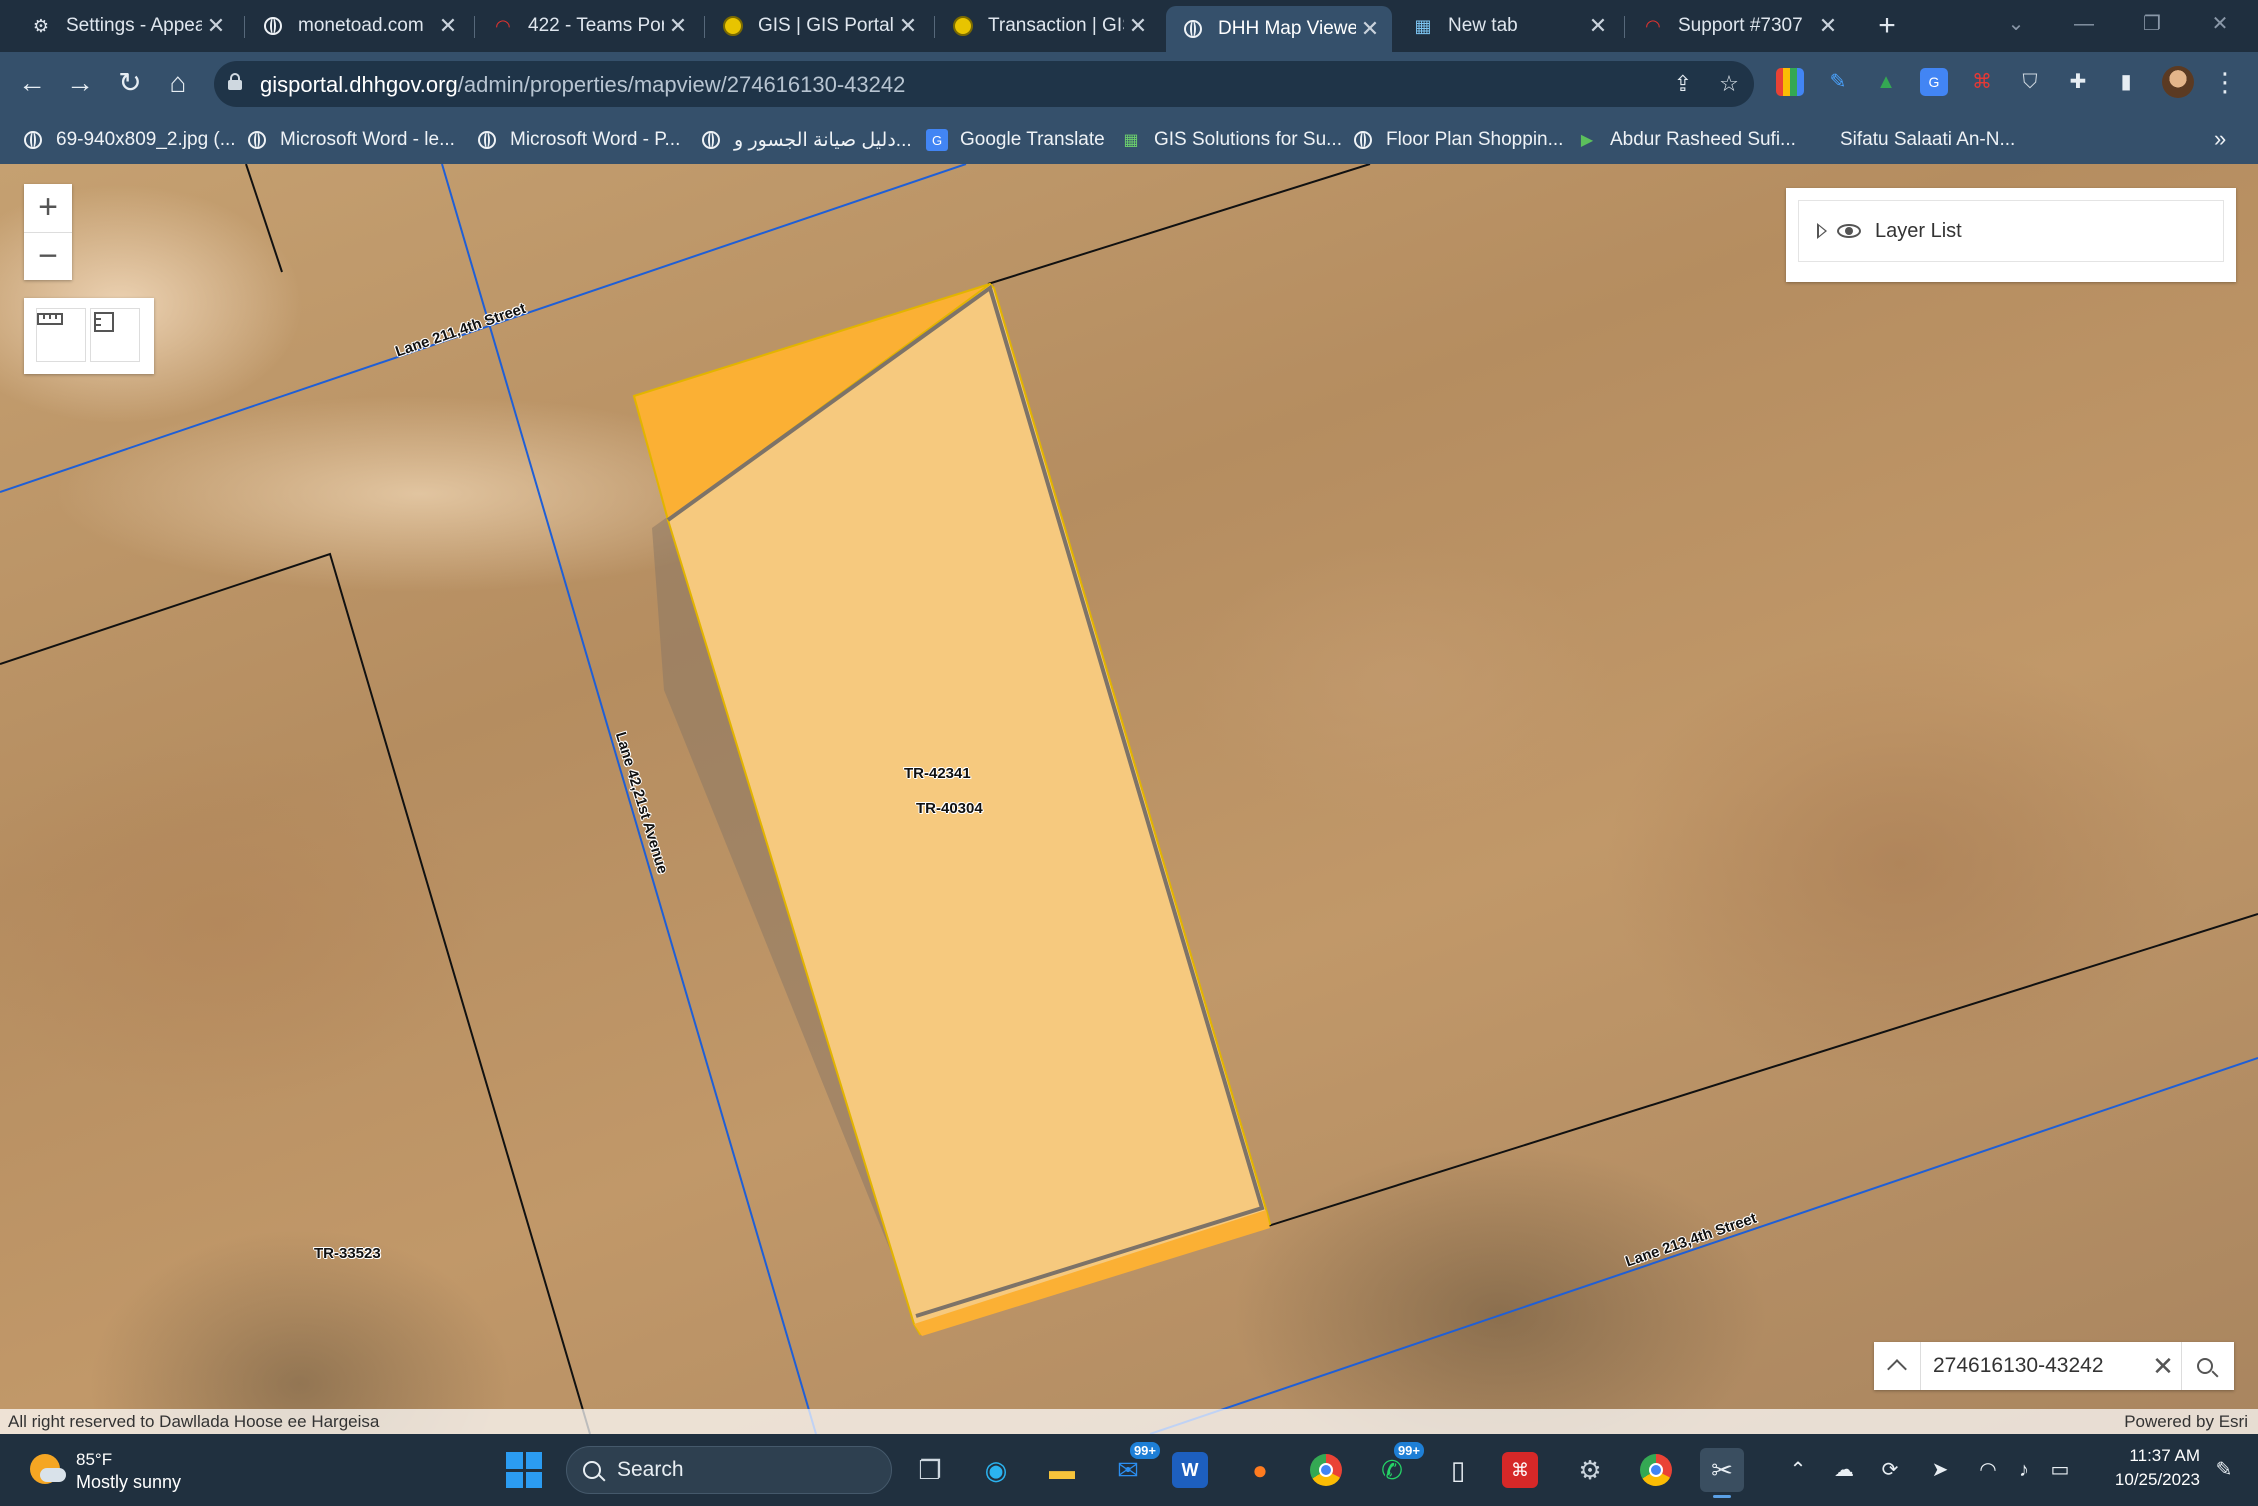 This screenshot has height=1506, width=2258. Describe the element at coordinates (2145, 1468) in the screenshot. I see `system-clock: 11:37 AM 10/25/2023` at that location.